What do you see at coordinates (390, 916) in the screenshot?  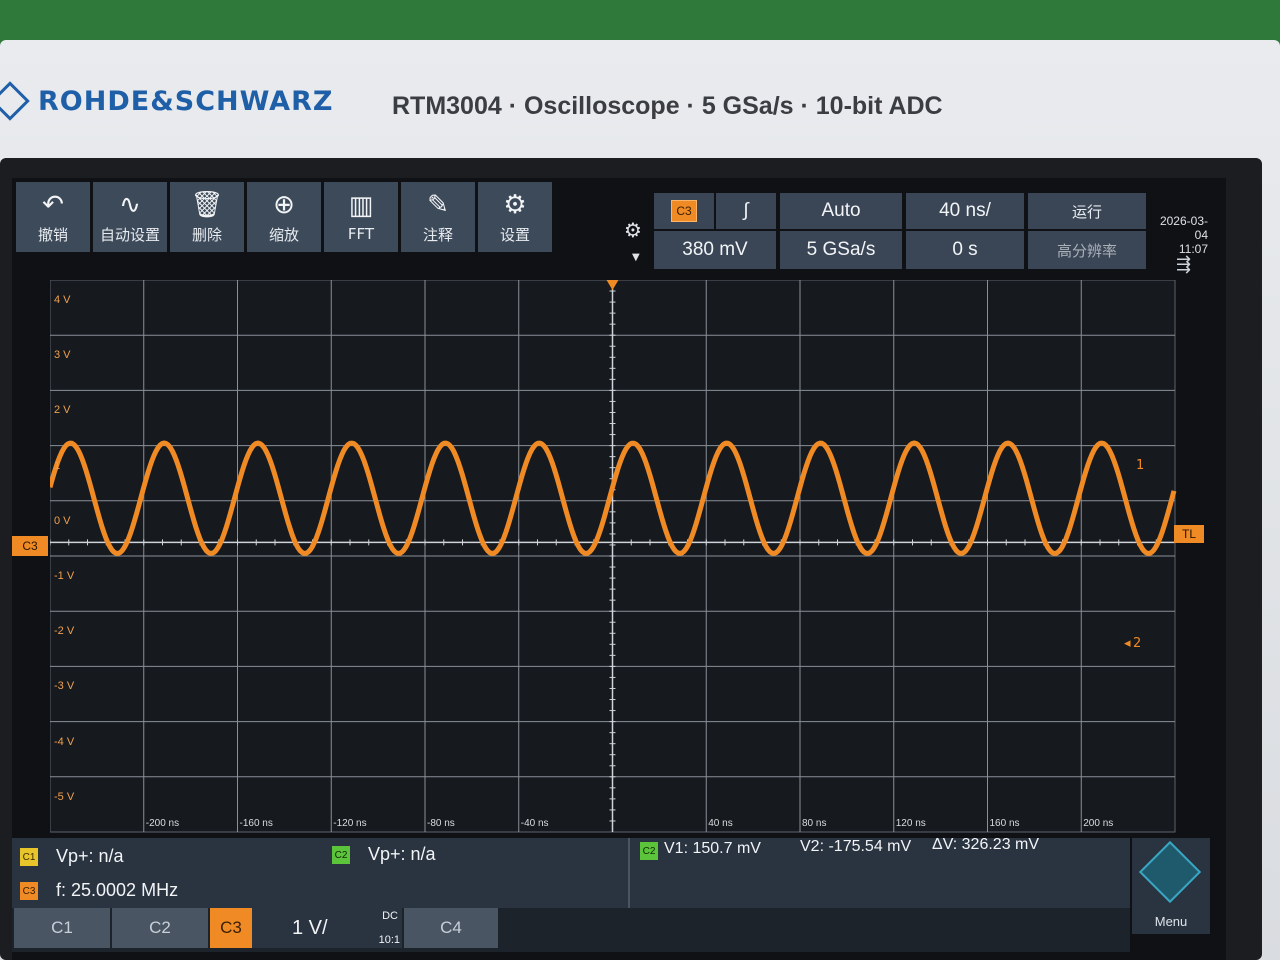 I see `c3-coupling: DC` at bounding box center [390, 916].